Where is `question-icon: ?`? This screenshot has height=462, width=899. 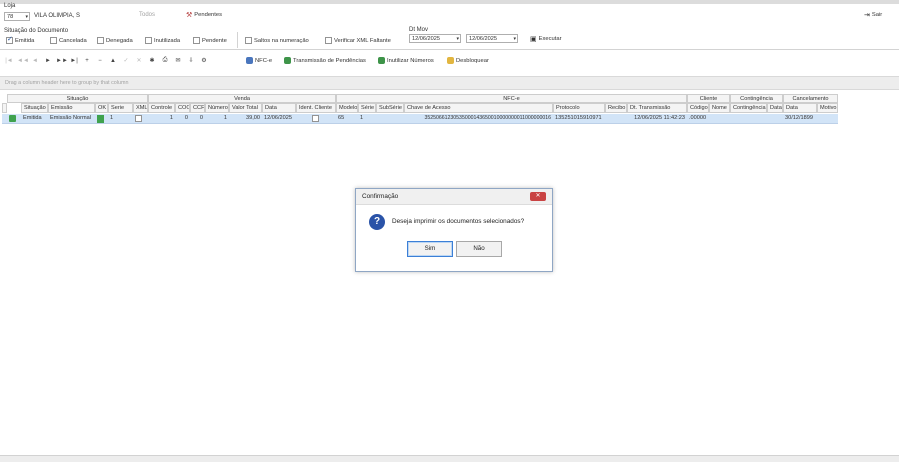
question-icon: ? is located at coordinates (377, 222).